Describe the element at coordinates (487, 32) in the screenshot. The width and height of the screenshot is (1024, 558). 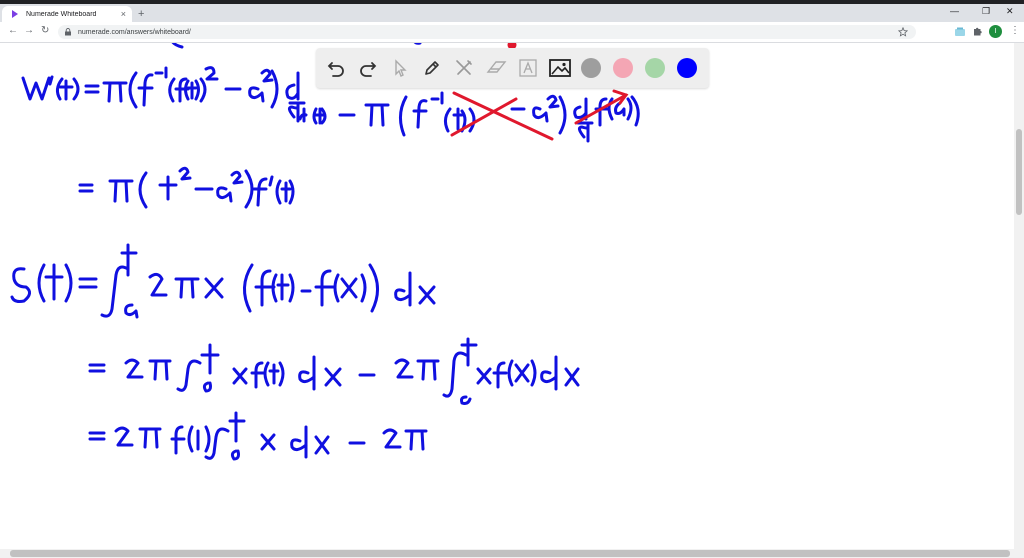
I see `address-bar: numerade.com/answers/whiteboard/` at that location.